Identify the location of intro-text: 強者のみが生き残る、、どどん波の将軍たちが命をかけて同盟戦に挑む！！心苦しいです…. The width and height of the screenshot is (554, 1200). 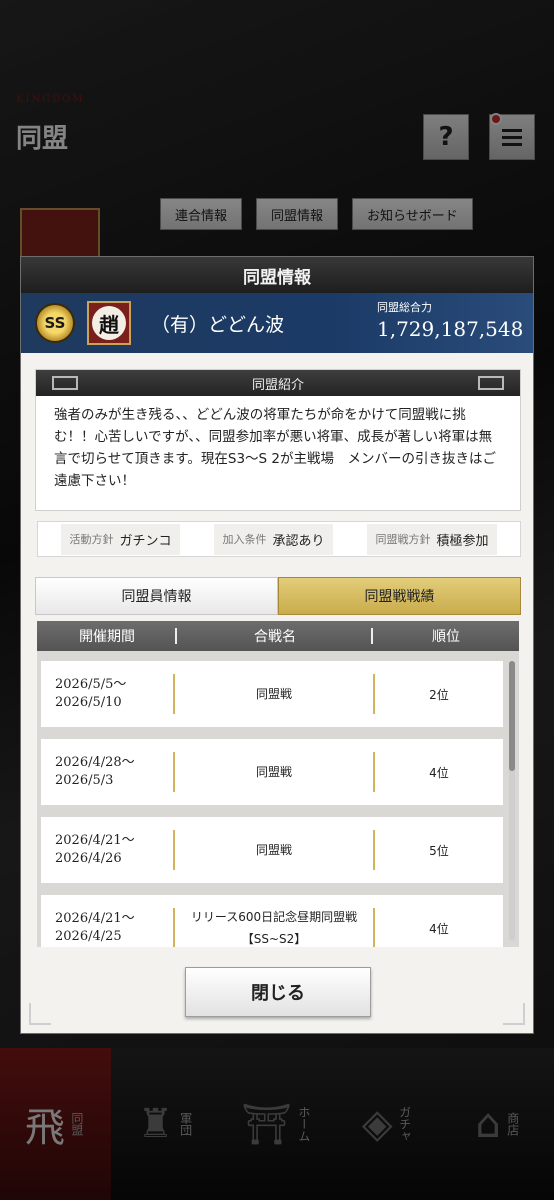
(275, 448).